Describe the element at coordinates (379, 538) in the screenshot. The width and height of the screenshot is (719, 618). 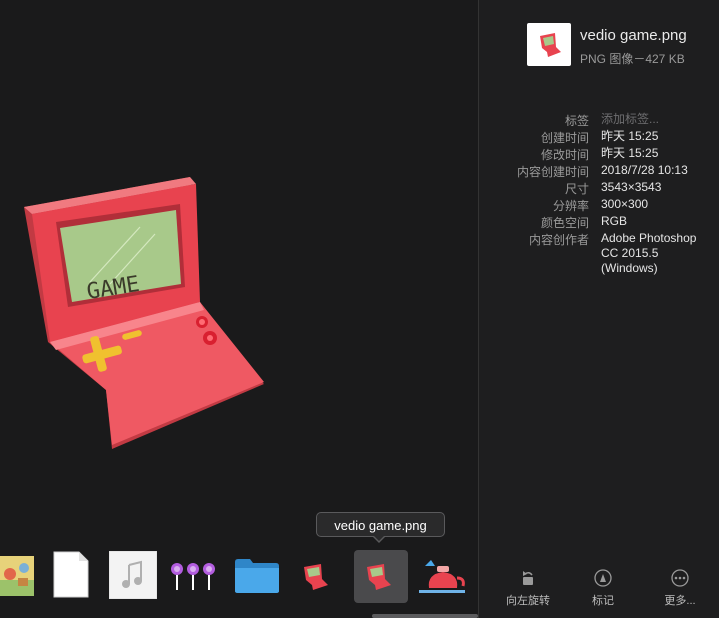
I see `tooltip-arrow-inner` at that location.